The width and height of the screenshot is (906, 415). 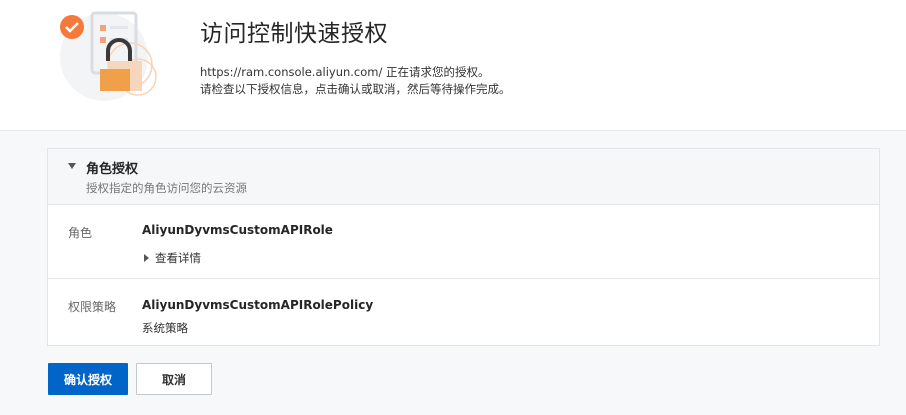 I want to click on role-name: AliyunDyvmsCustomAPIRole, so click(x=237, y=230).